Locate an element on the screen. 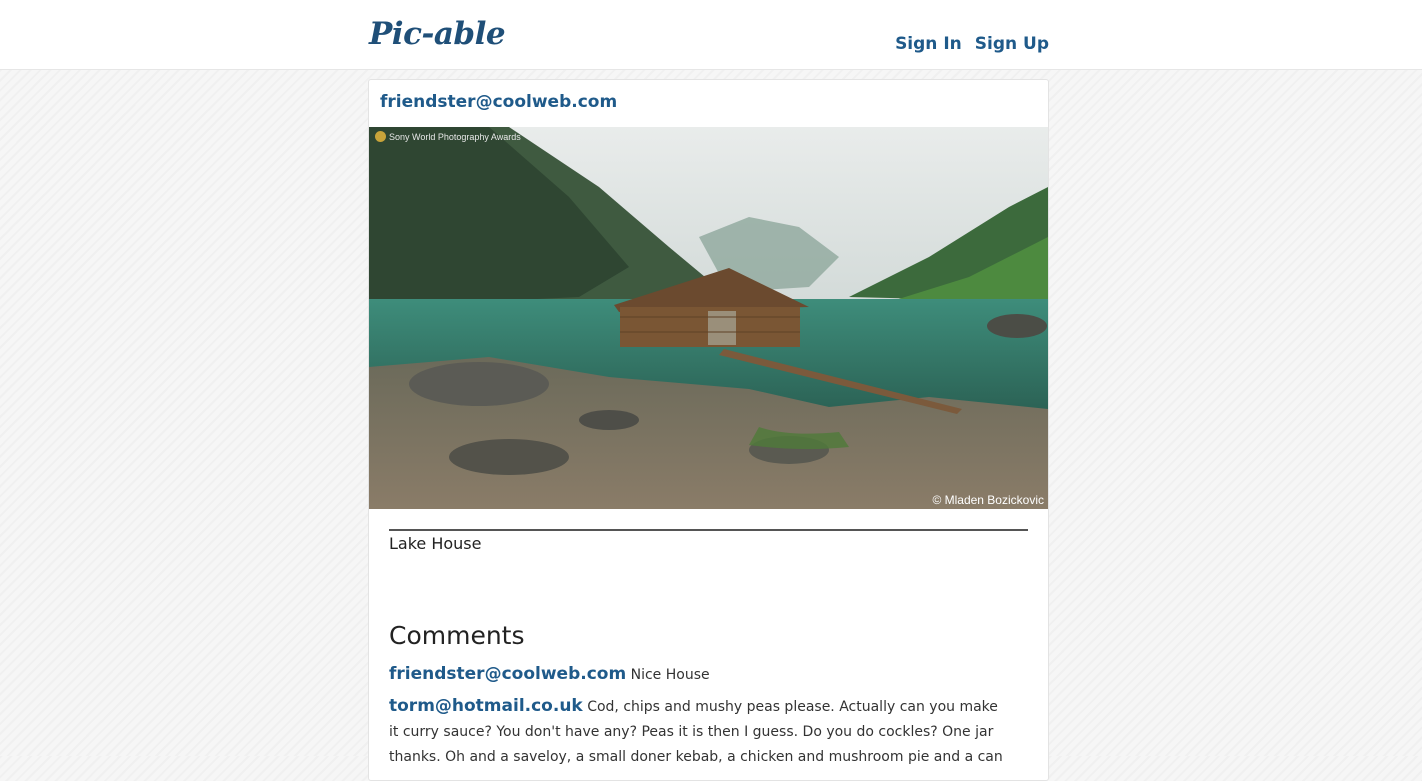 Image resolution: width=1422 pixels, height=781 pixels. comment-author-link: torm@hotmail.co.uk is located at coordinates (486, 706).